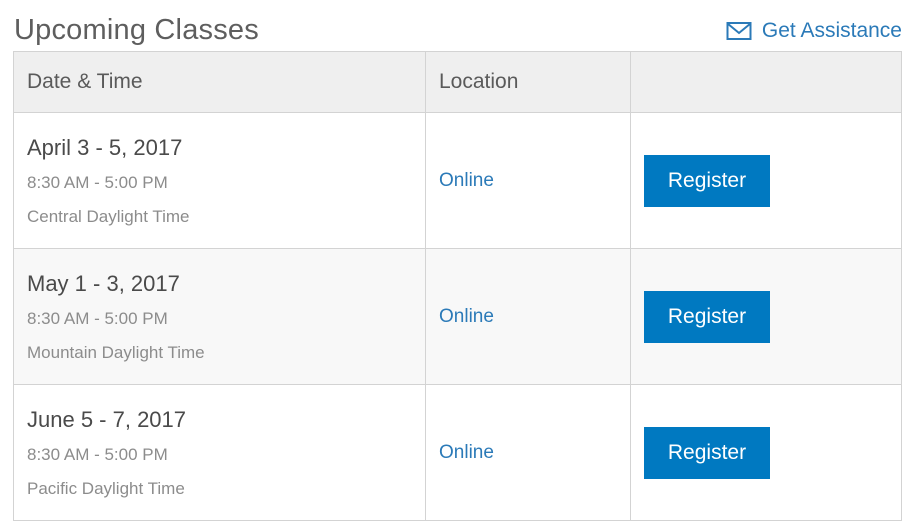  What do you see at coordinates (136, 30) in the screenshot?
I see `page-title: Upcoming Classes` at bounding box center [136, 30].